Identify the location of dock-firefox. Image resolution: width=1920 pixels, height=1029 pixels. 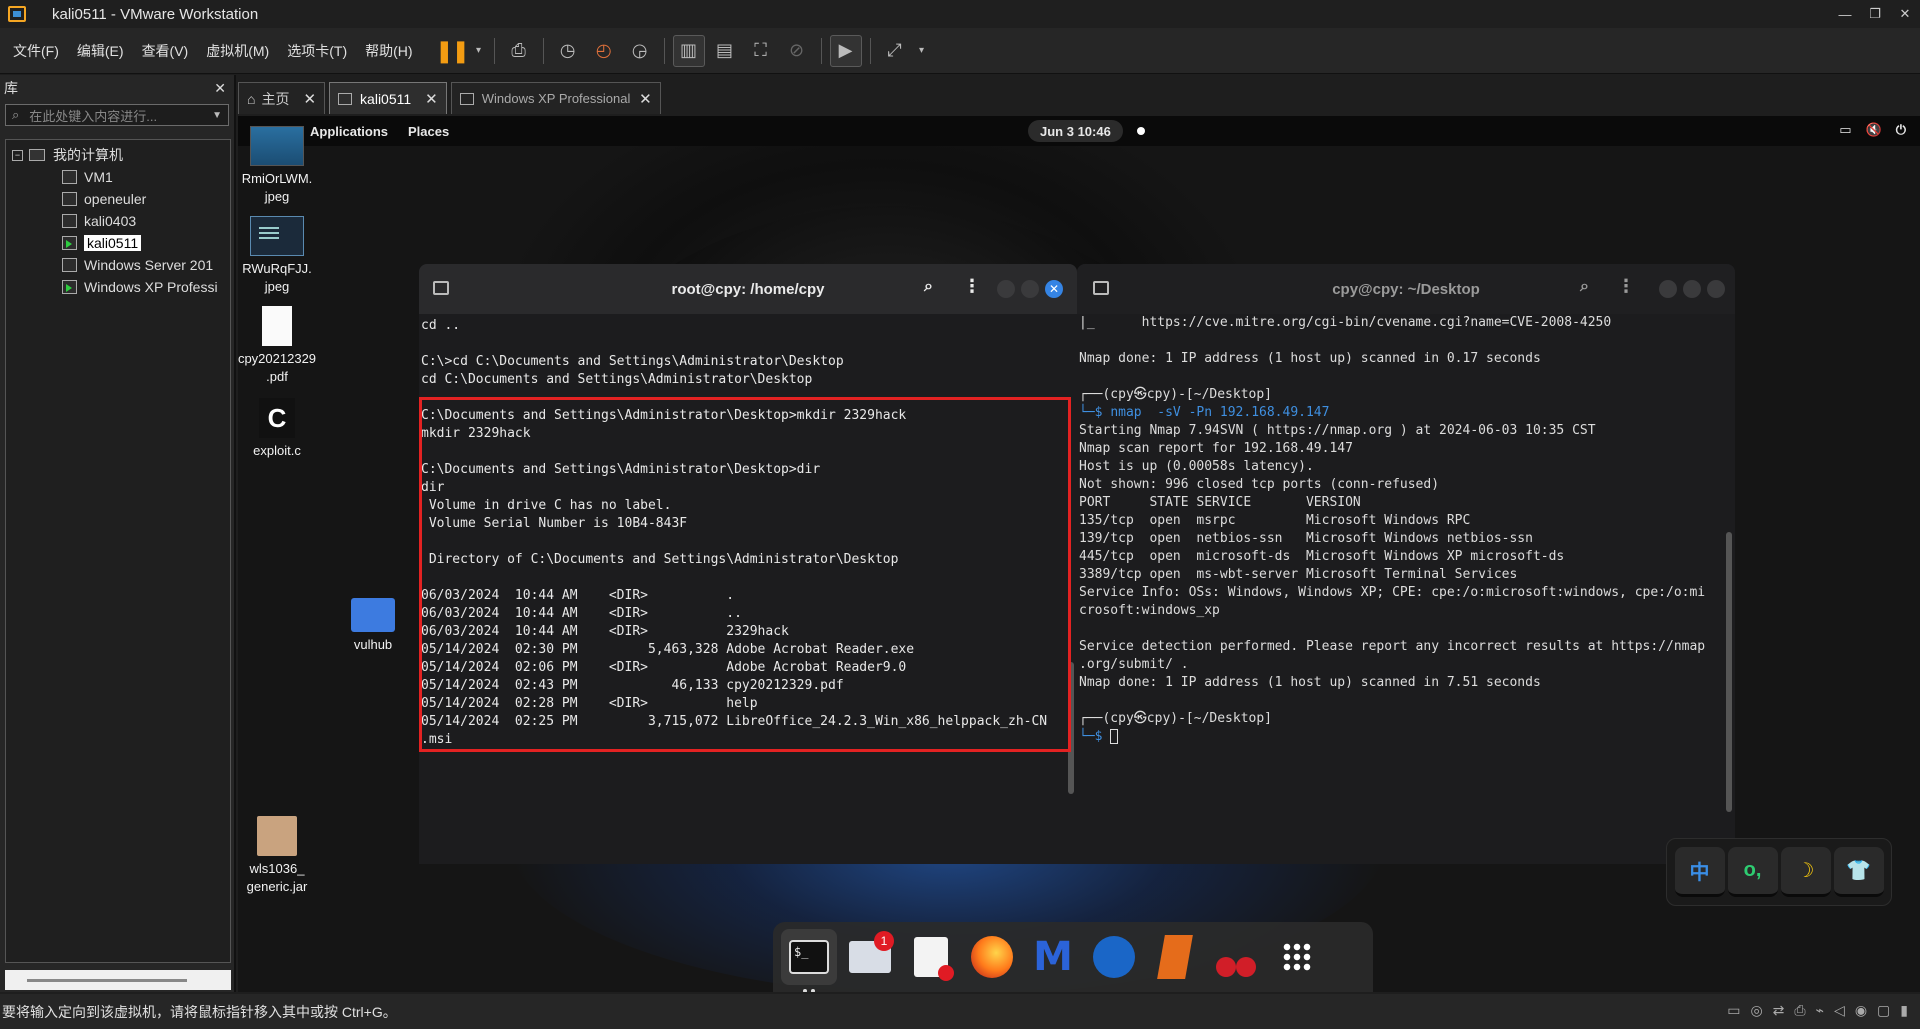
(992, 957).